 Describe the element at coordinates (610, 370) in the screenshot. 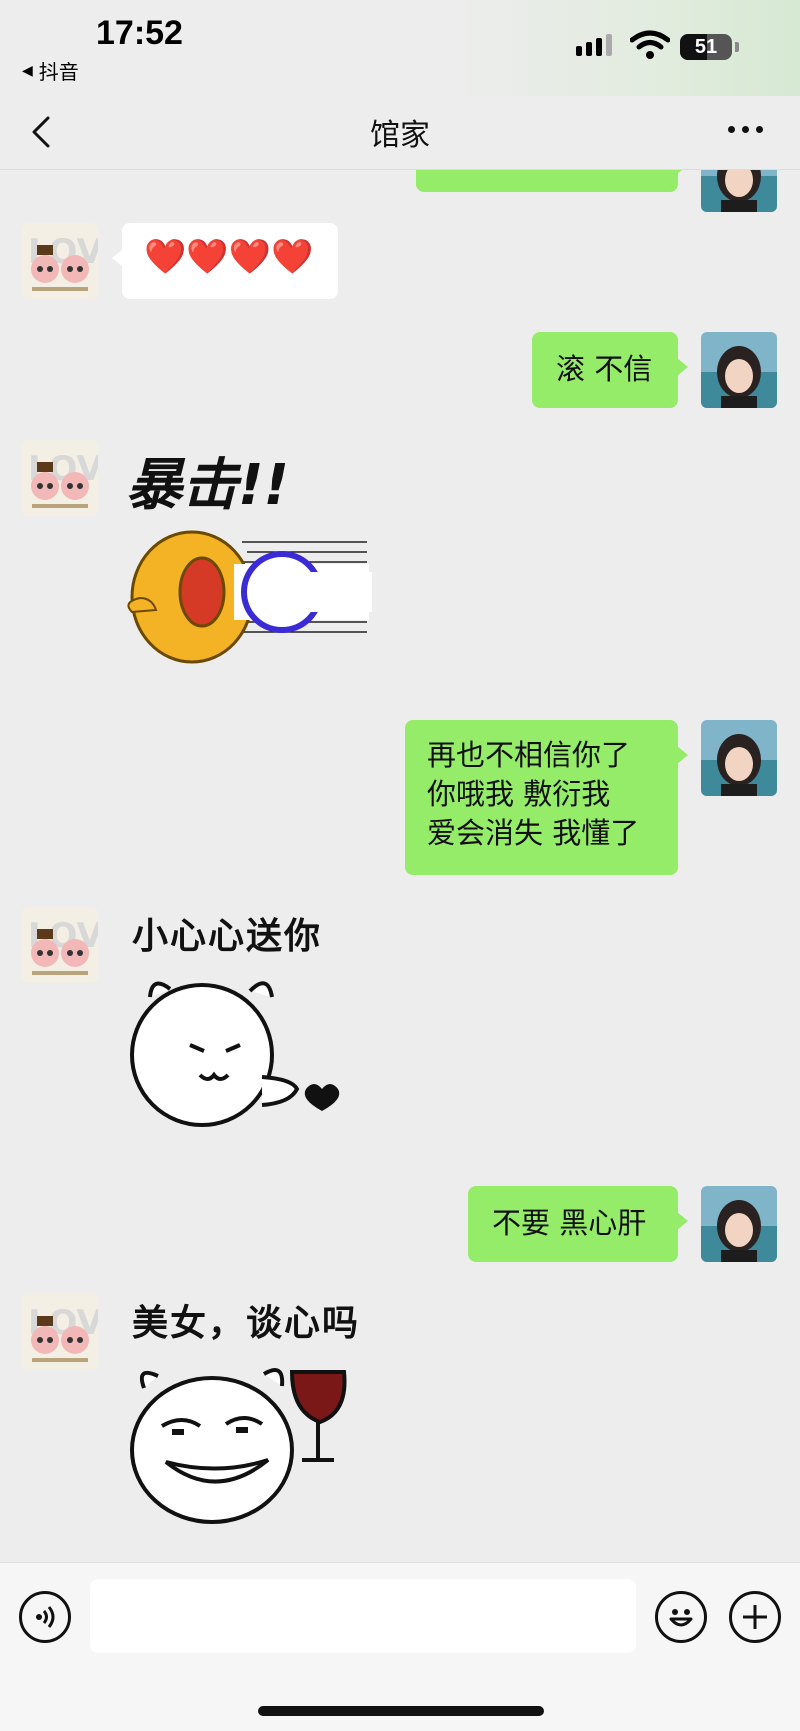

I see `message-bubble: 滚 不信` at that location.